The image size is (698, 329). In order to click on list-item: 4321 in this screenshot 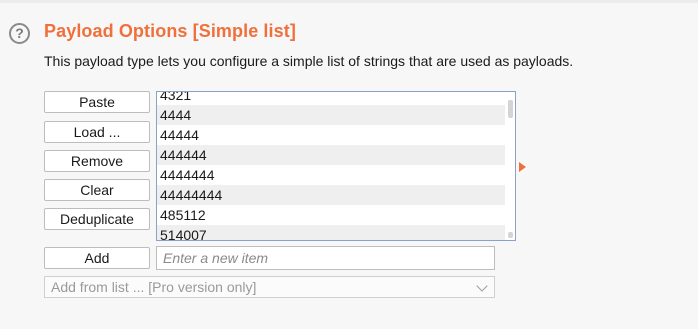, I will do `click(331, 98)`.